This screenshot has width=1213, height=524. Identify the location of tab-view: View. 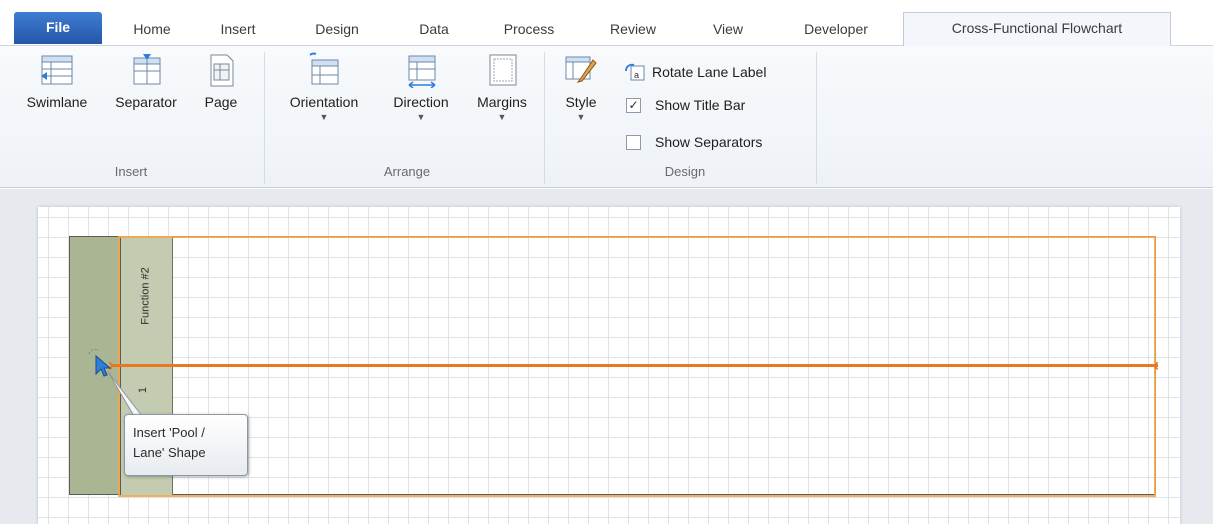
(728, 30).